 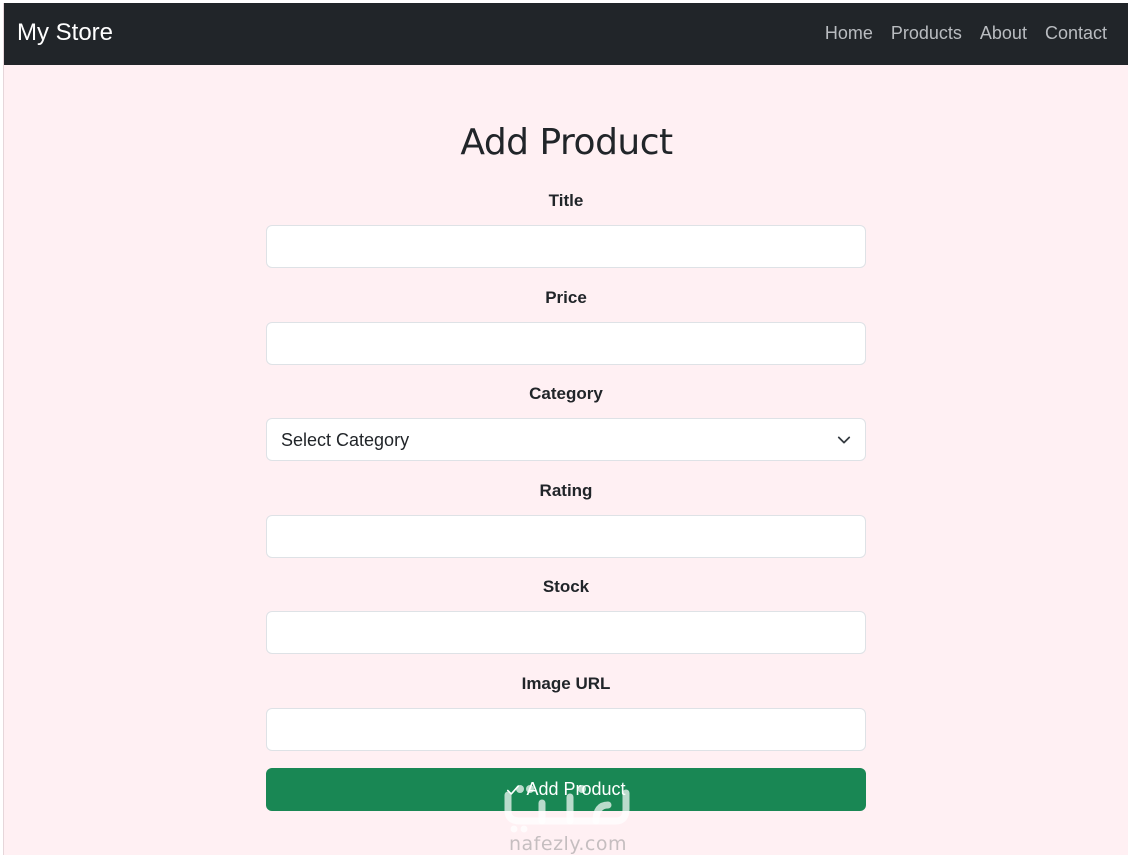 I want to click on category-label: Category, so click(x=566, y=393).